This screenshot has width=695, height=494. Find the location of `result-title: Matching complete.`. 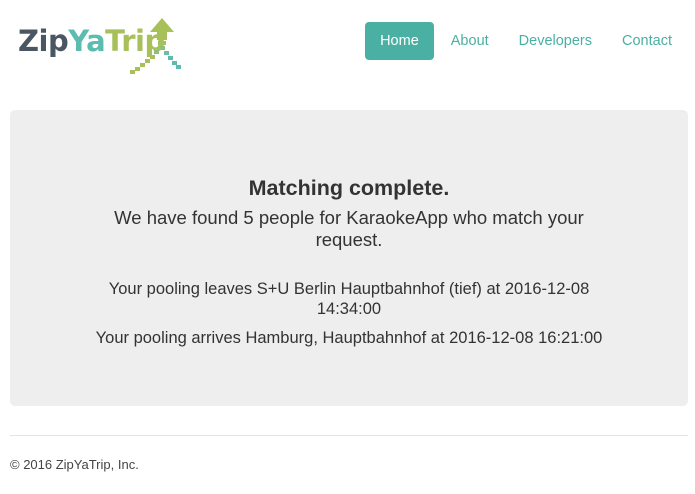

result-title: Matching complete. is located at coordinates (349, 188).